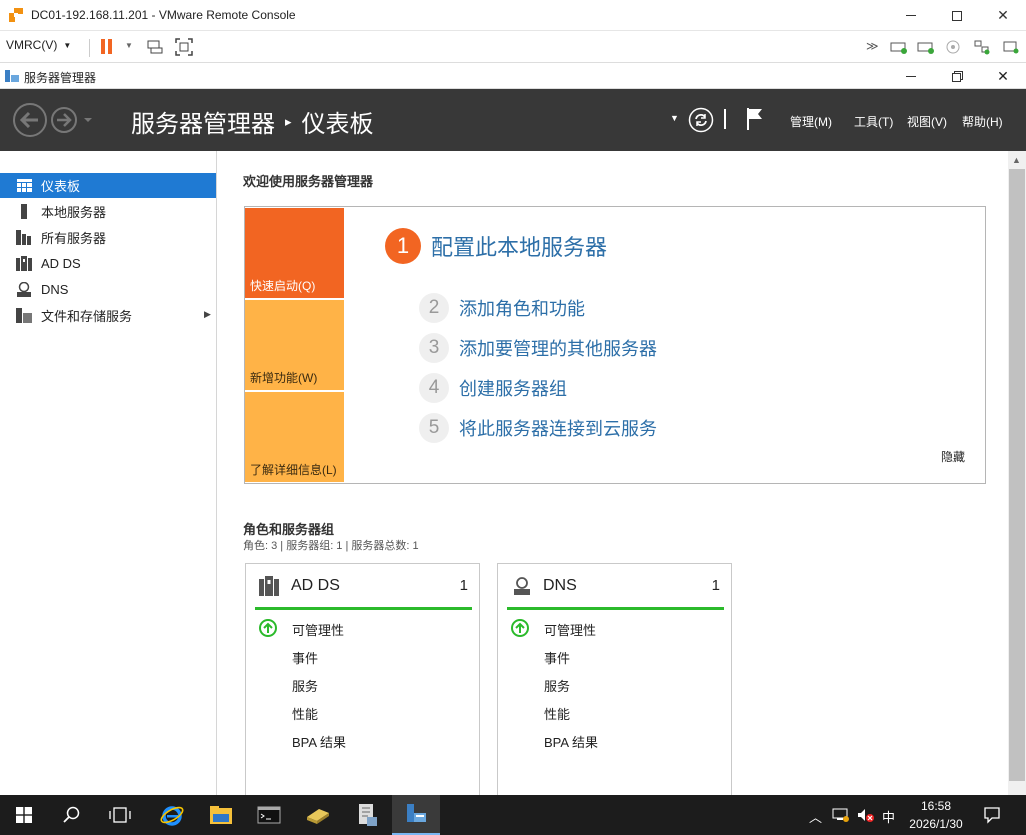 Image resolution: width=1026 pixels, height=835 pixels. What do you see at coordinates (24, 264) in the screenshot?
I see `ad-ds-icon` at bounding box center [24, 264].